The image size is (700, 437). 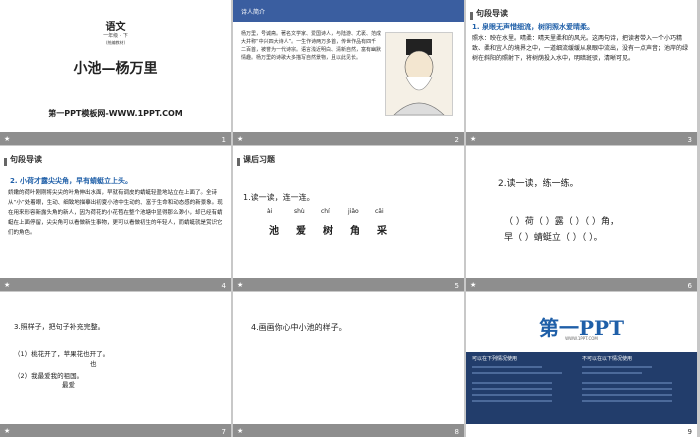 I want to click on slide-number: 2, so click(x=456, y=140).